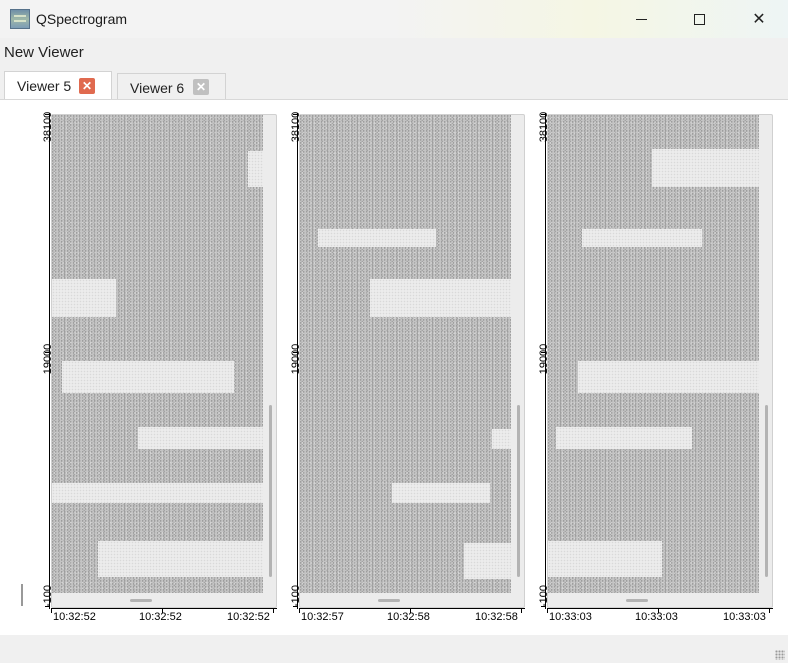 Image resolution: width=788 pixels, height=663 pixels. Describe the element at coordinates (82, 19) in the screenshot. I see `window-title: QSpectrogram` at that location.